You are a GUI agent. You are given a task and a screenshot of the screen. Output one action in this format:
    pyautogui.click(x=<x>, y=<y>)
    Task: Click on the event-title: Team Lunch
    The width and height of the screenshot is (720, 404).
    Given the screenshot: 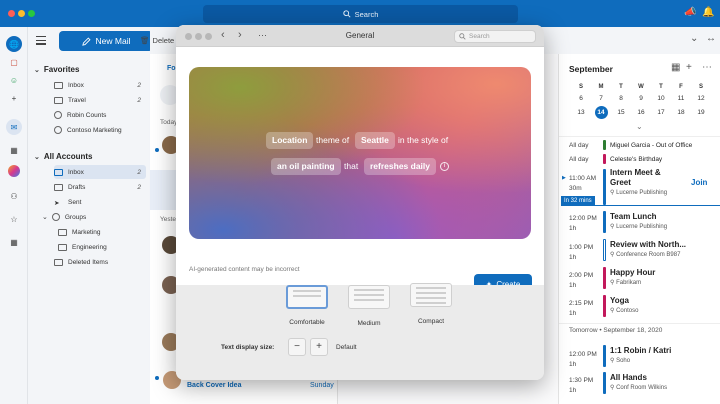 What is the action you would take?
    pyautogui.click(x=633, y=216)
    